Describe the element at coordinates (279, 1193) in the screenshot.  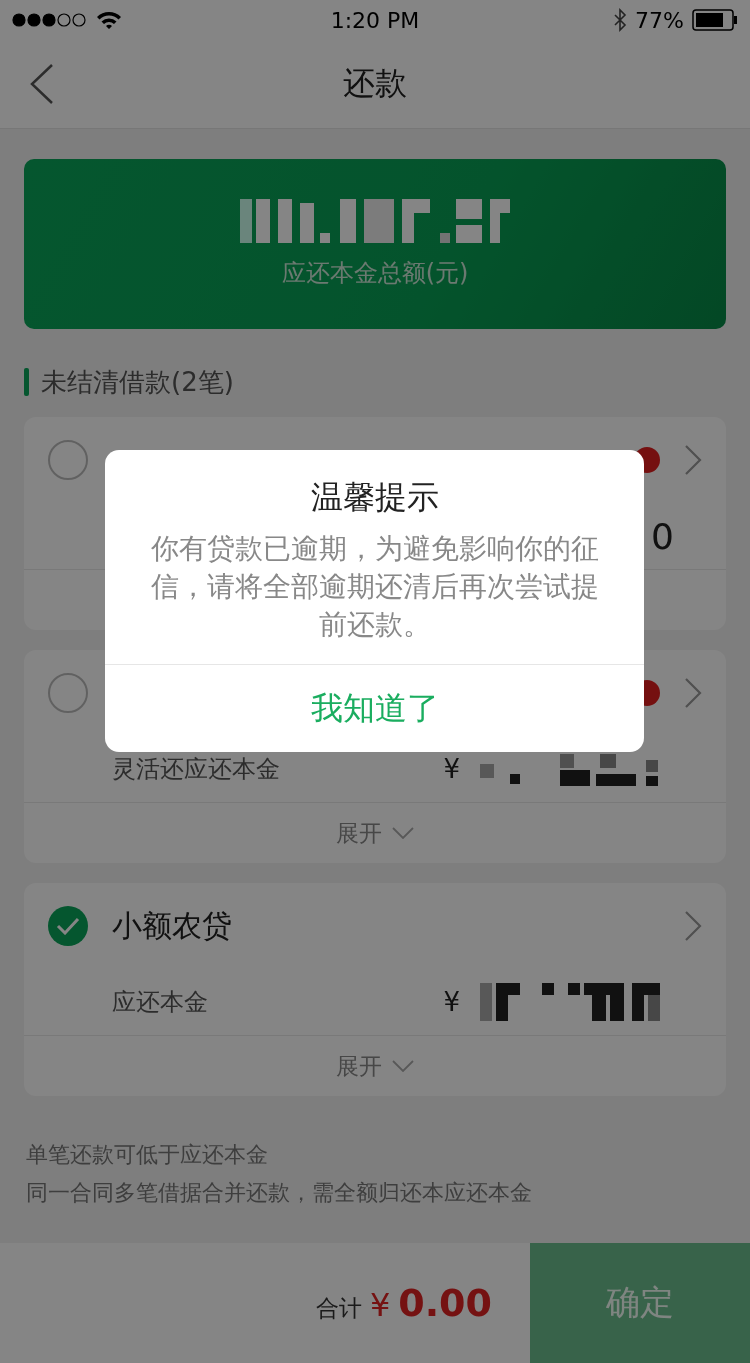
I see `note-text: 同一合同多笔借据合并还款，需全额归还本应还本金` at that location.